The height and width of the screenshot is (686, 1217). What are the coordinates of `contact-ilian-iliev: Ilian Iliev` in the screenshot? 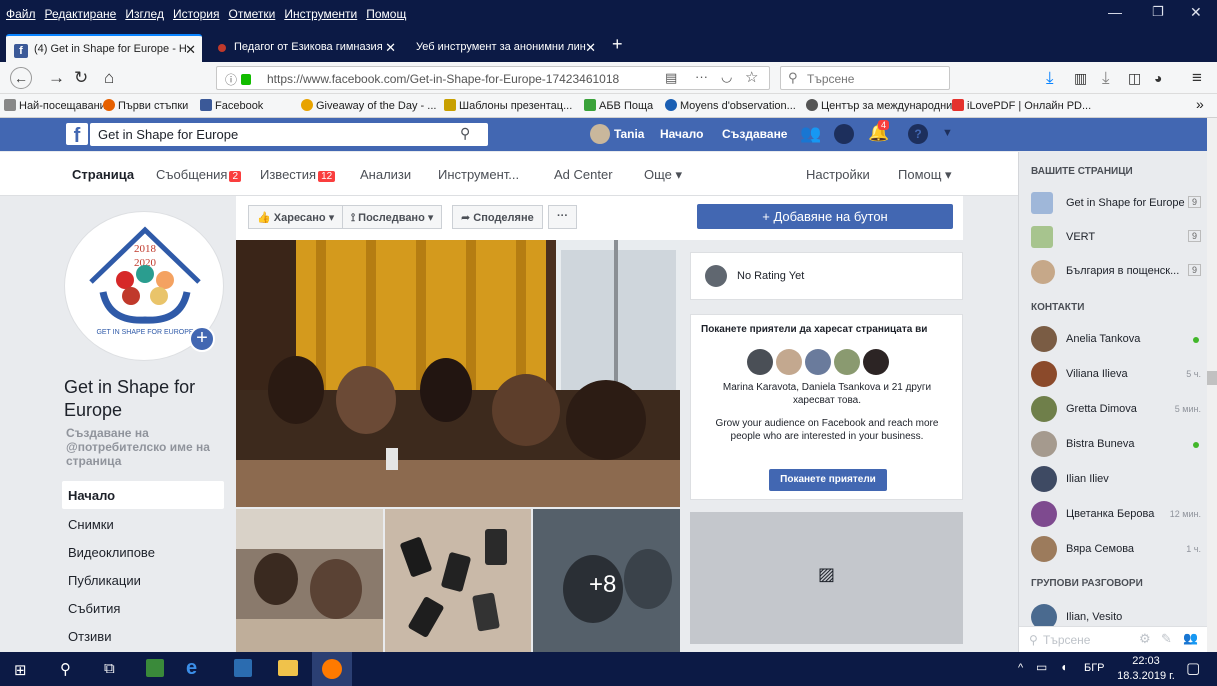 It's located at (1116, 481).